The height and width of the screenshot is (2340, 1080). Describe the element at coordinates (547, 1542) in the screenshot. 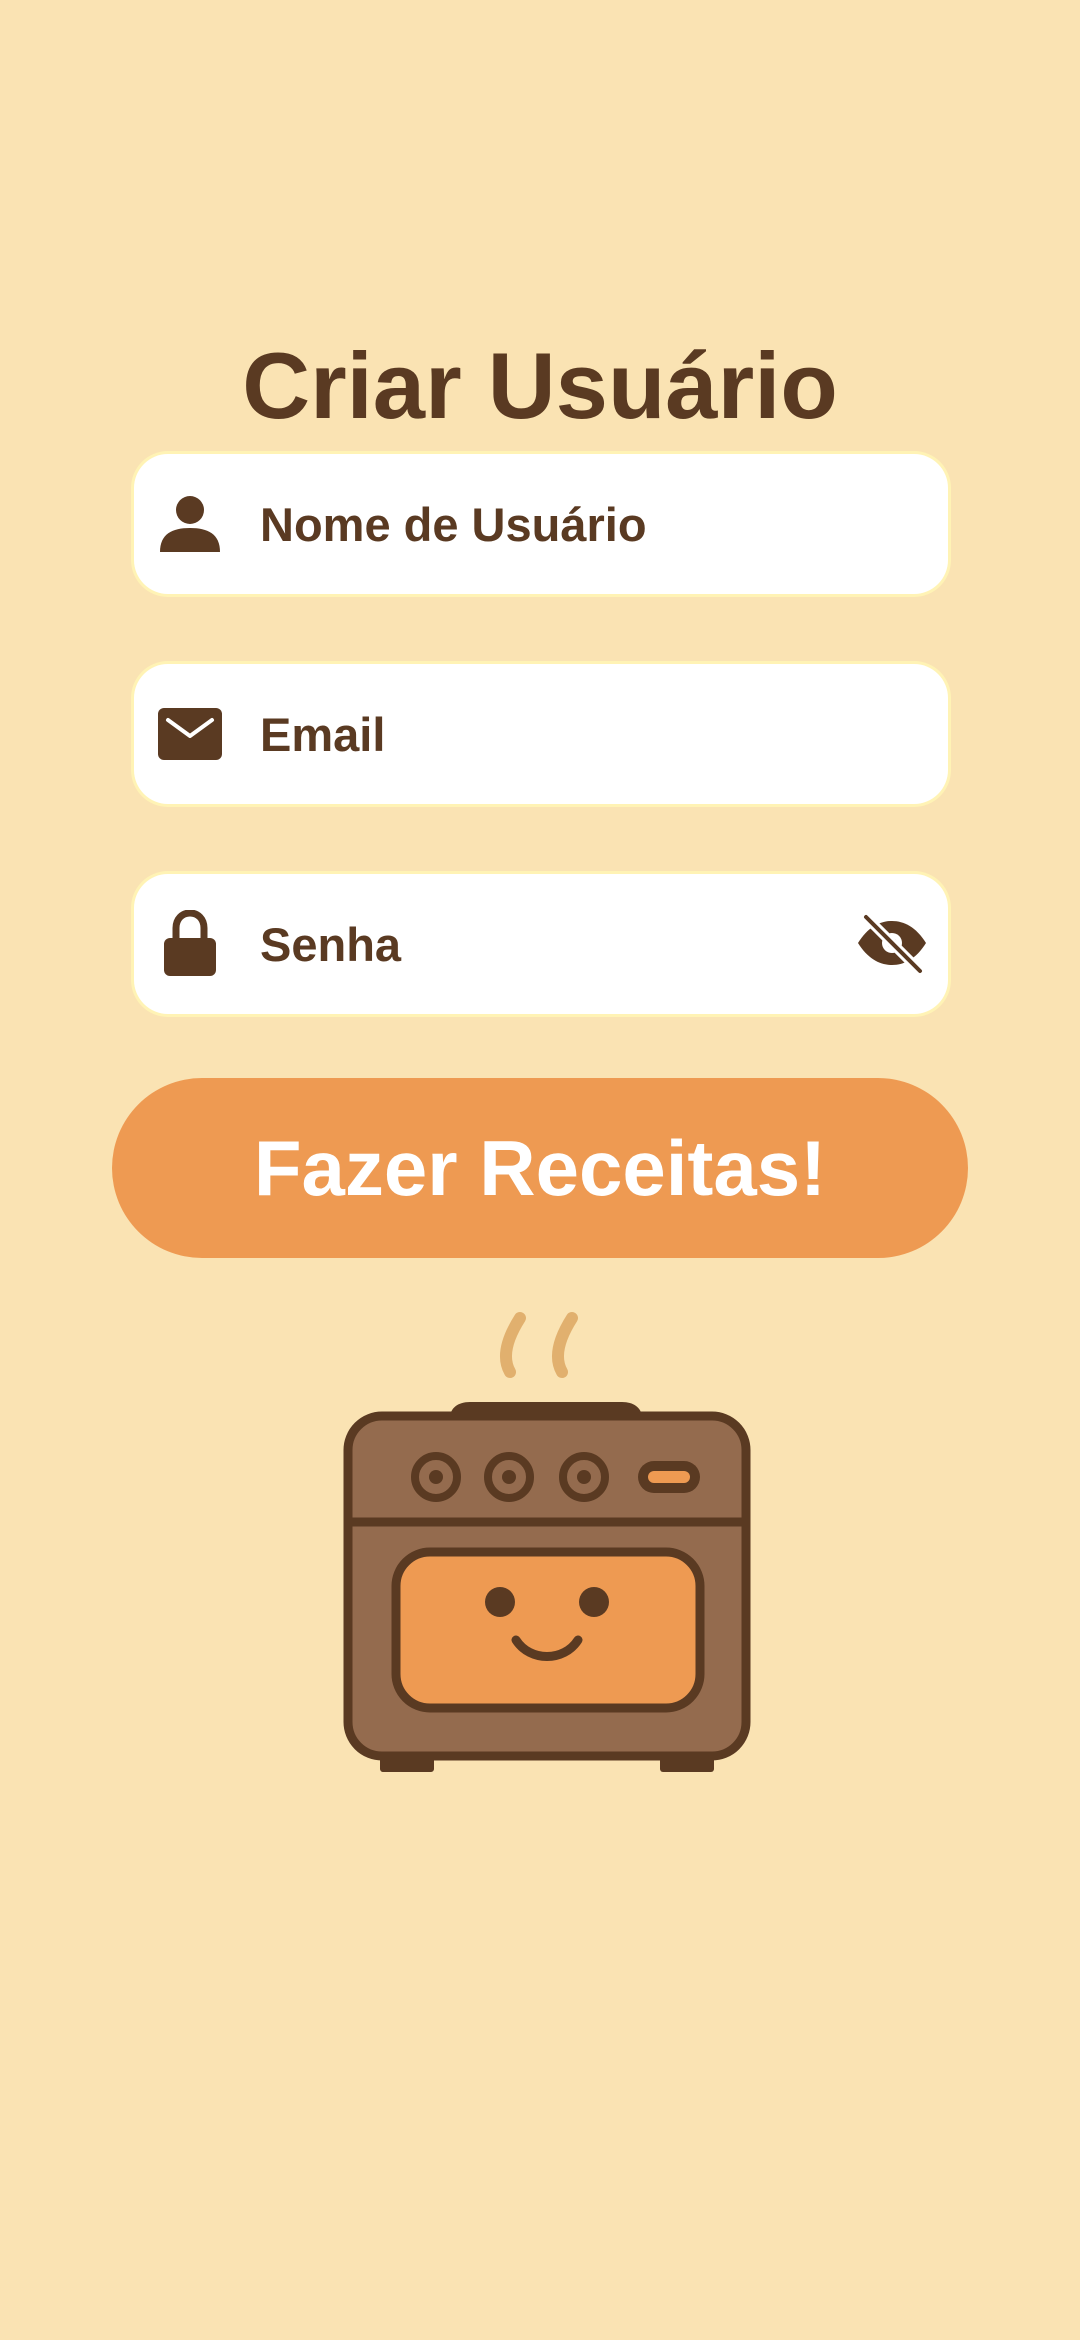

I see `smiling-oven-icon` at that location.